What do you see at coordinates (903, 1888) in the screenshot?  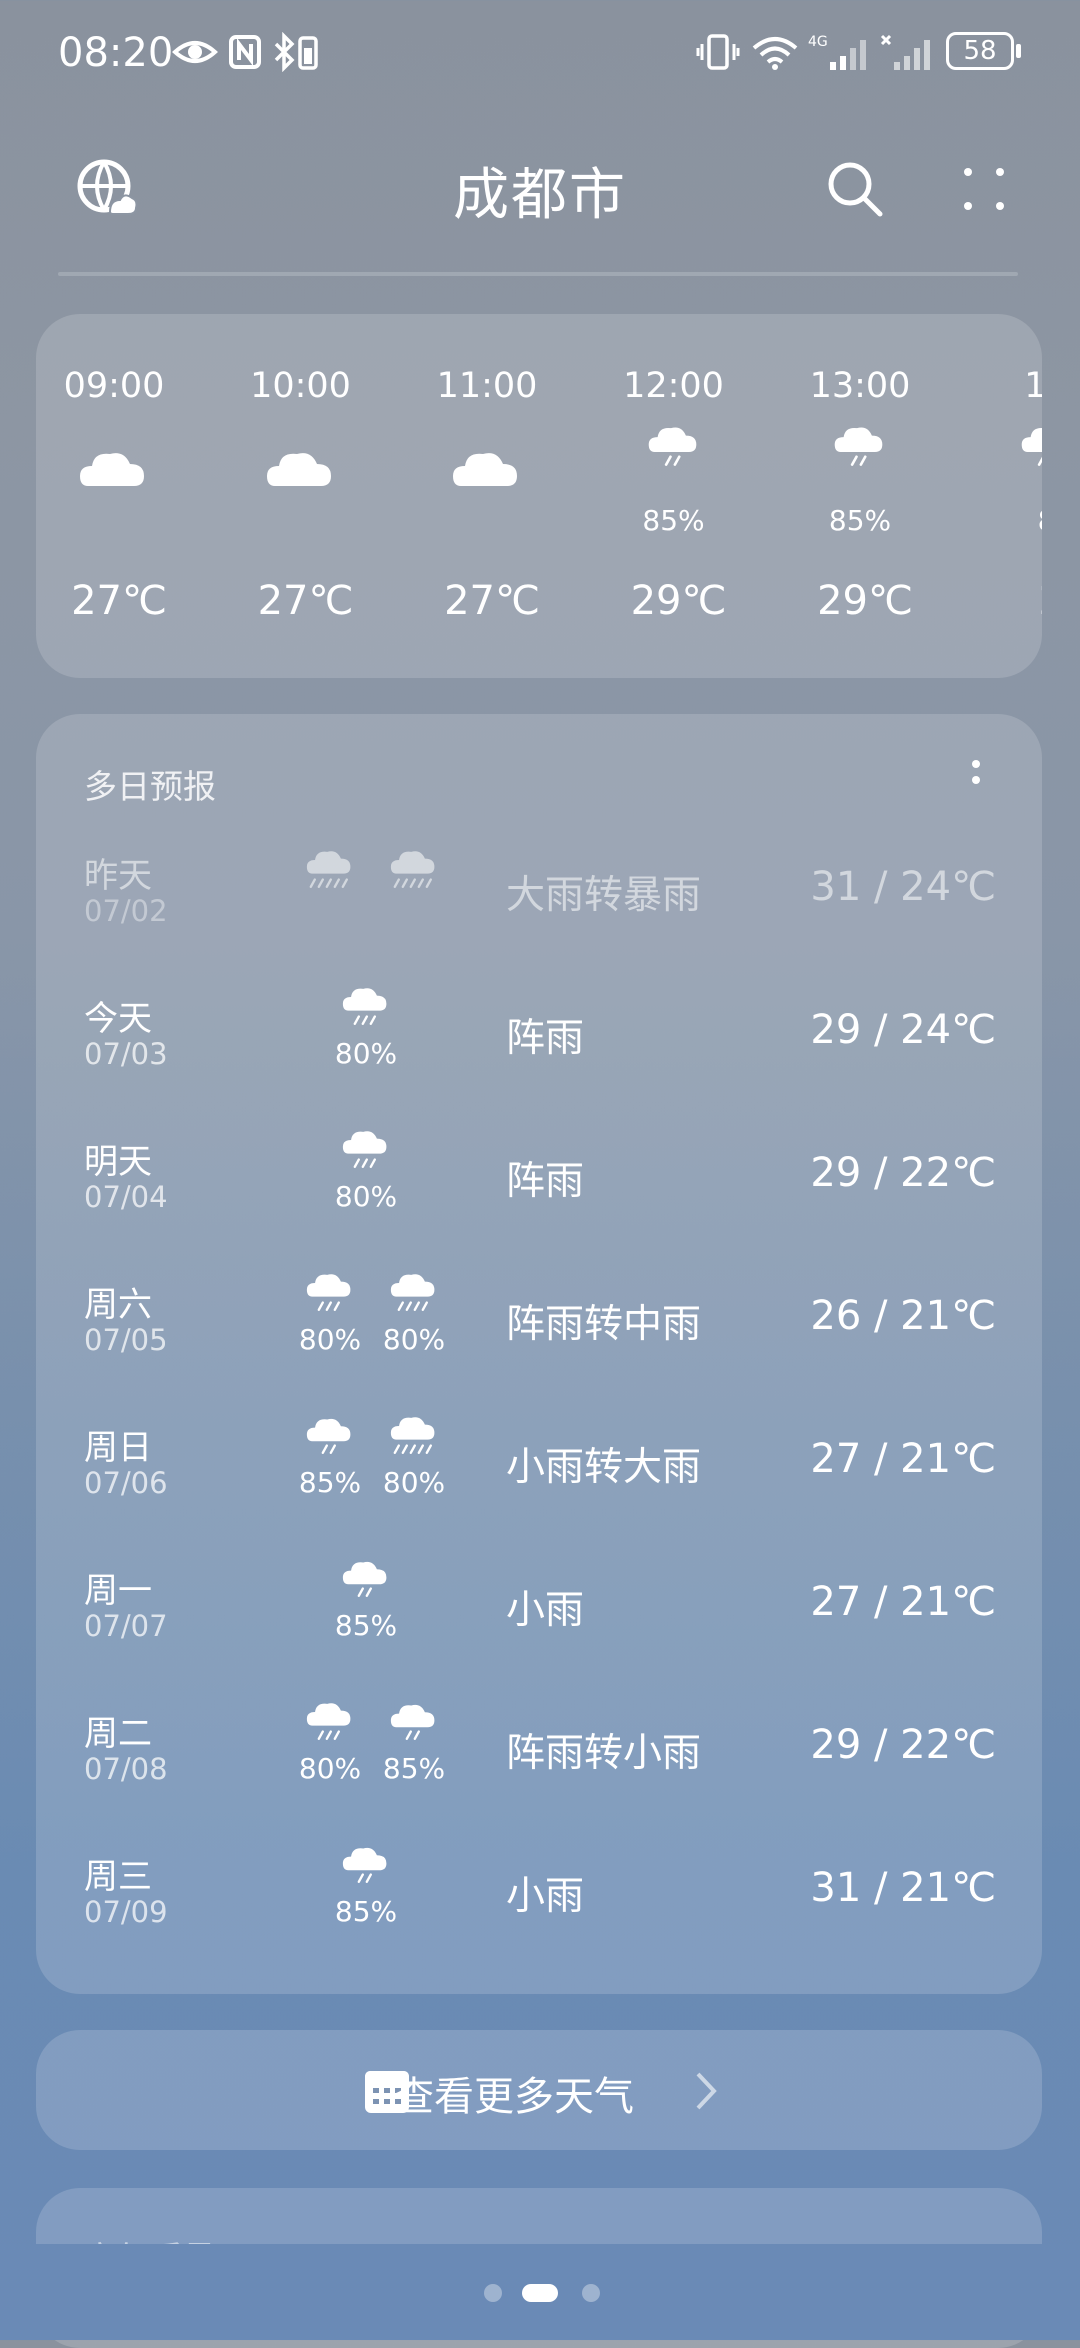 I see `daily-temp-range: 31 / 21℃` at bounding box center [903, 1888].